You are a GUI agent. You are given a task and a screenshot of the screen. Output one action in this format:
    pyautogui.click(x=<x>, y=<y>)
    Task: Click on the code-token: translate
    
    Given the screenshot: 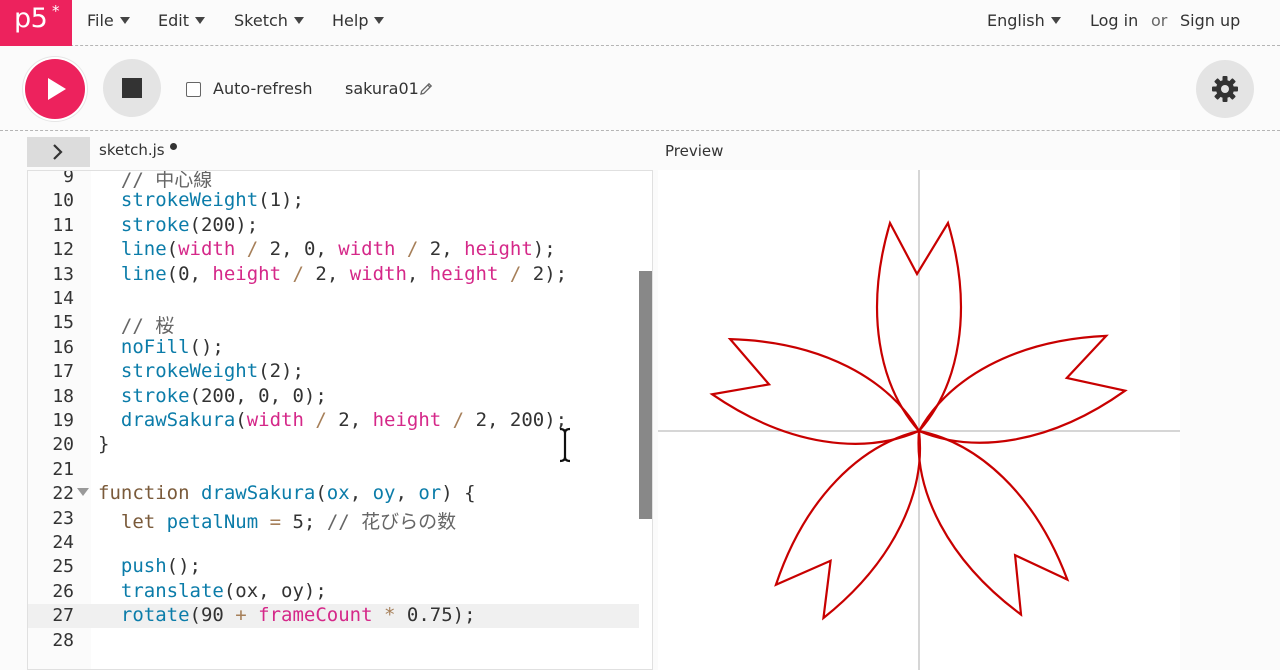 What is the action you would take?
    pyautogui.click(x=161, y=590)
    